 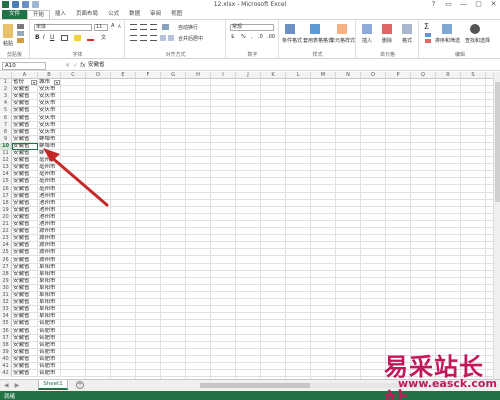 What do you see at coordinates (6, 260) in the screenshot?
I see `row-header: 26` at bounding box center [6, 260].